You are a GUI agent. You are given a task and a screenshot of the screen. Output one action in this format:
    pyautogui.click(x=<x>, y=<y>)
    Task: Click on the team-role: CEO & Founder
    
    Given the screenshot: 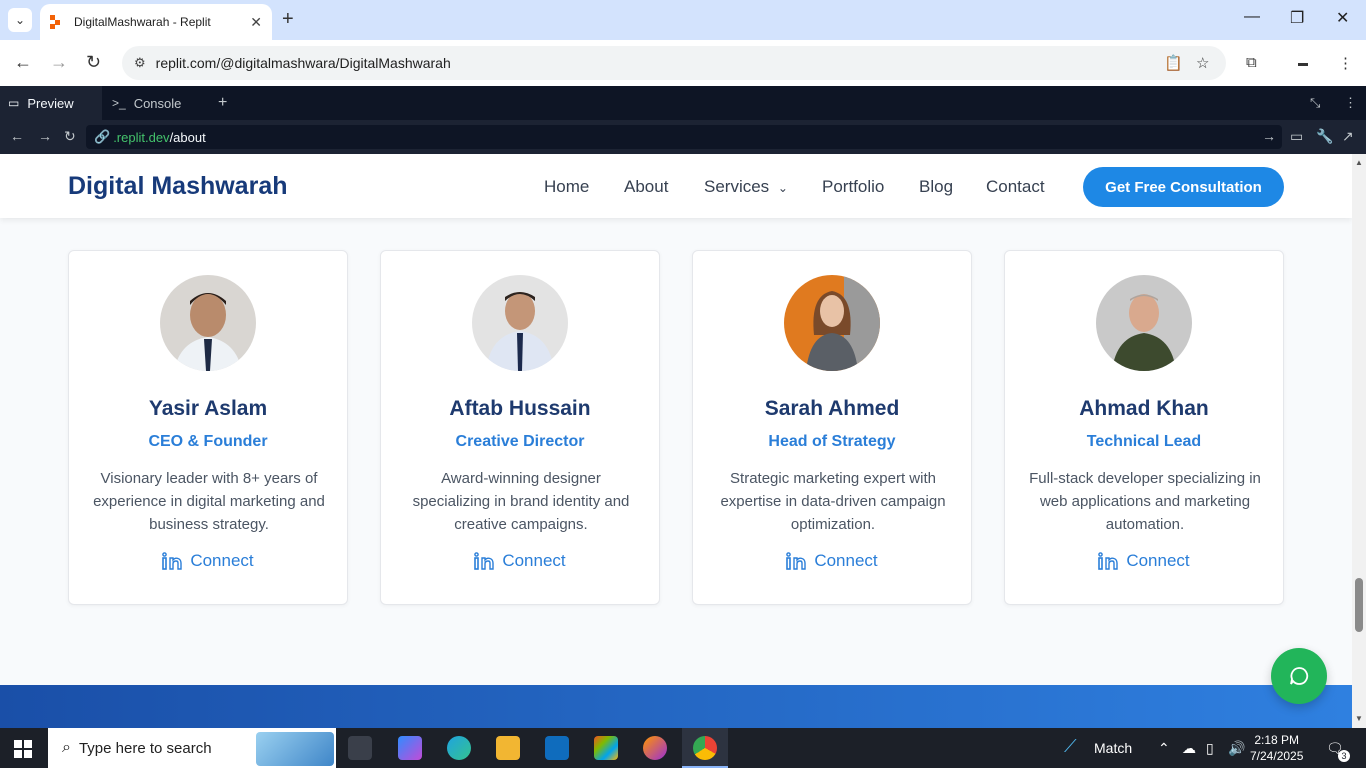 What is the action you would take?
    pyautogui.click(x=208, y=441)
    